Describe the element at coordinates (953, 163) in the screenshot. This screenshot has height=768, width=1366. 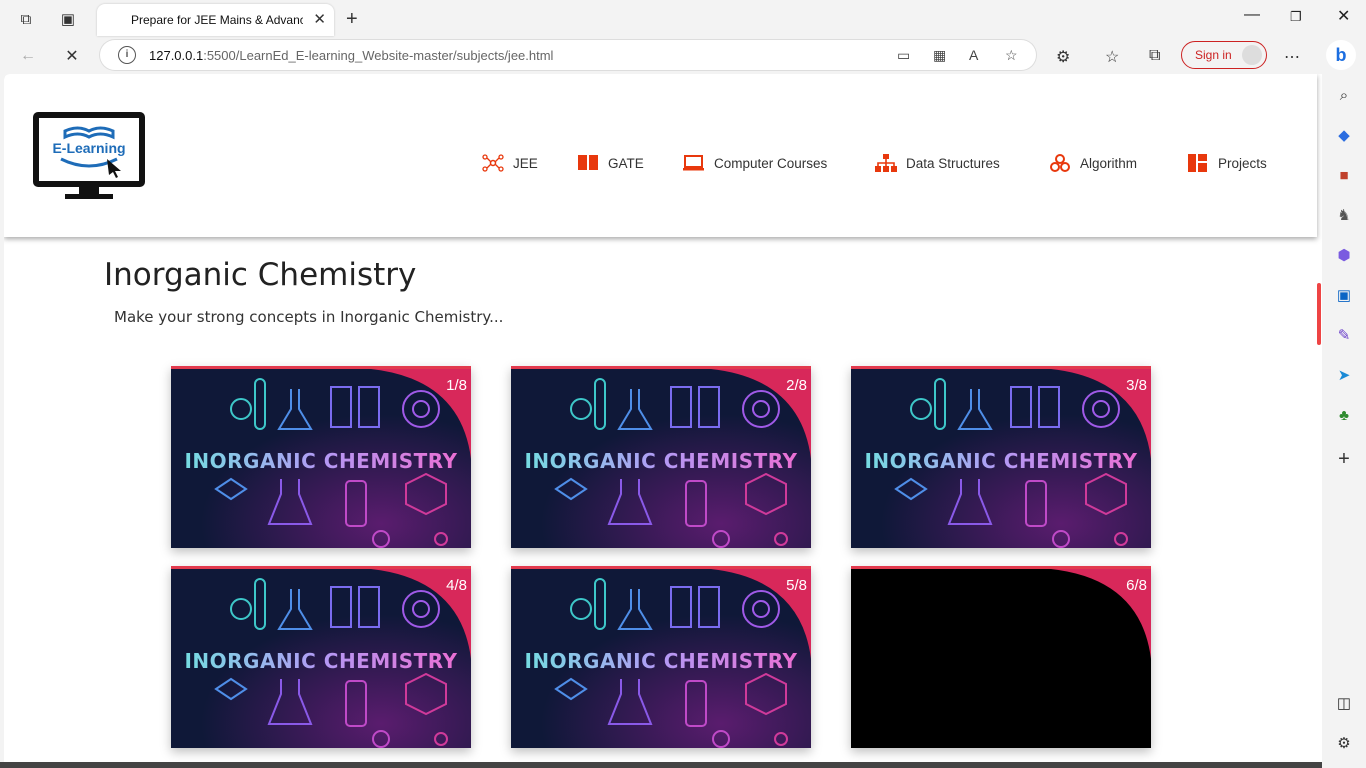
I see `nav-label: Data Structures` at that location.